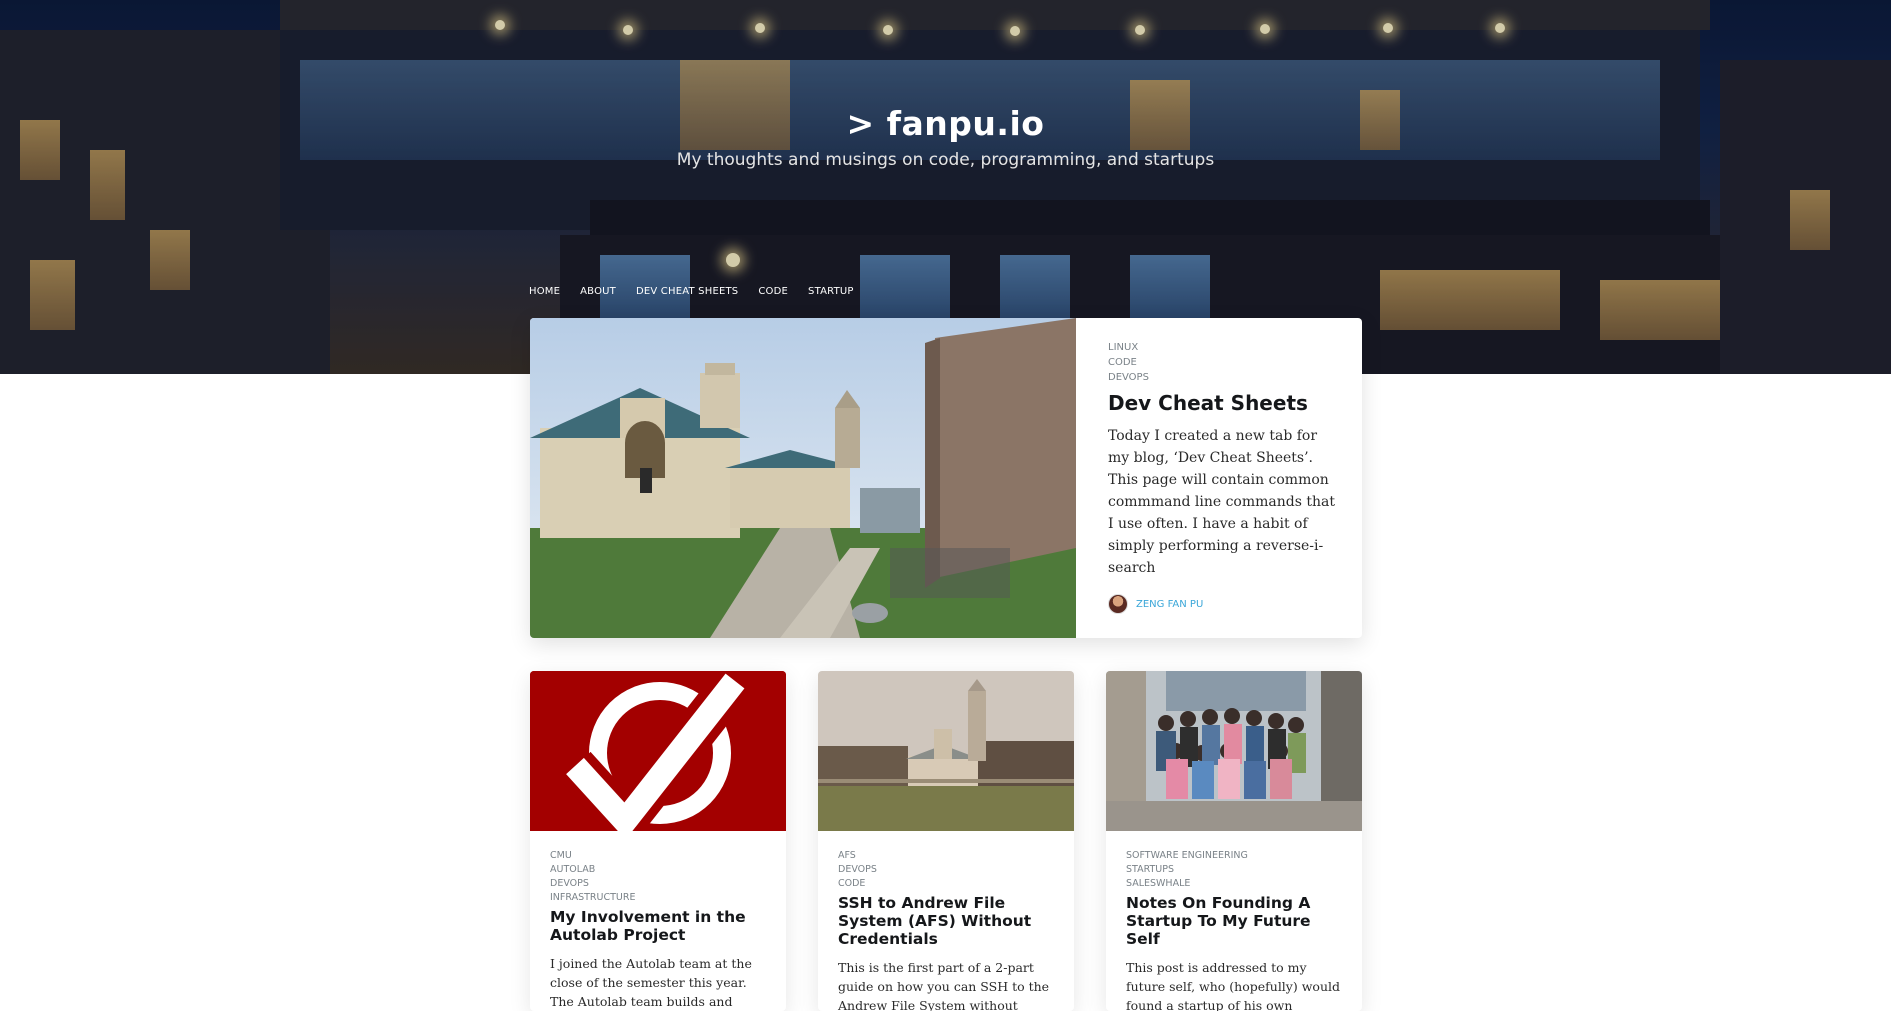 Image resolution: width=1891 pixels, height=1011 pixels. I want to click on tag: INFRASTRUCTURE, so click(658, 898).